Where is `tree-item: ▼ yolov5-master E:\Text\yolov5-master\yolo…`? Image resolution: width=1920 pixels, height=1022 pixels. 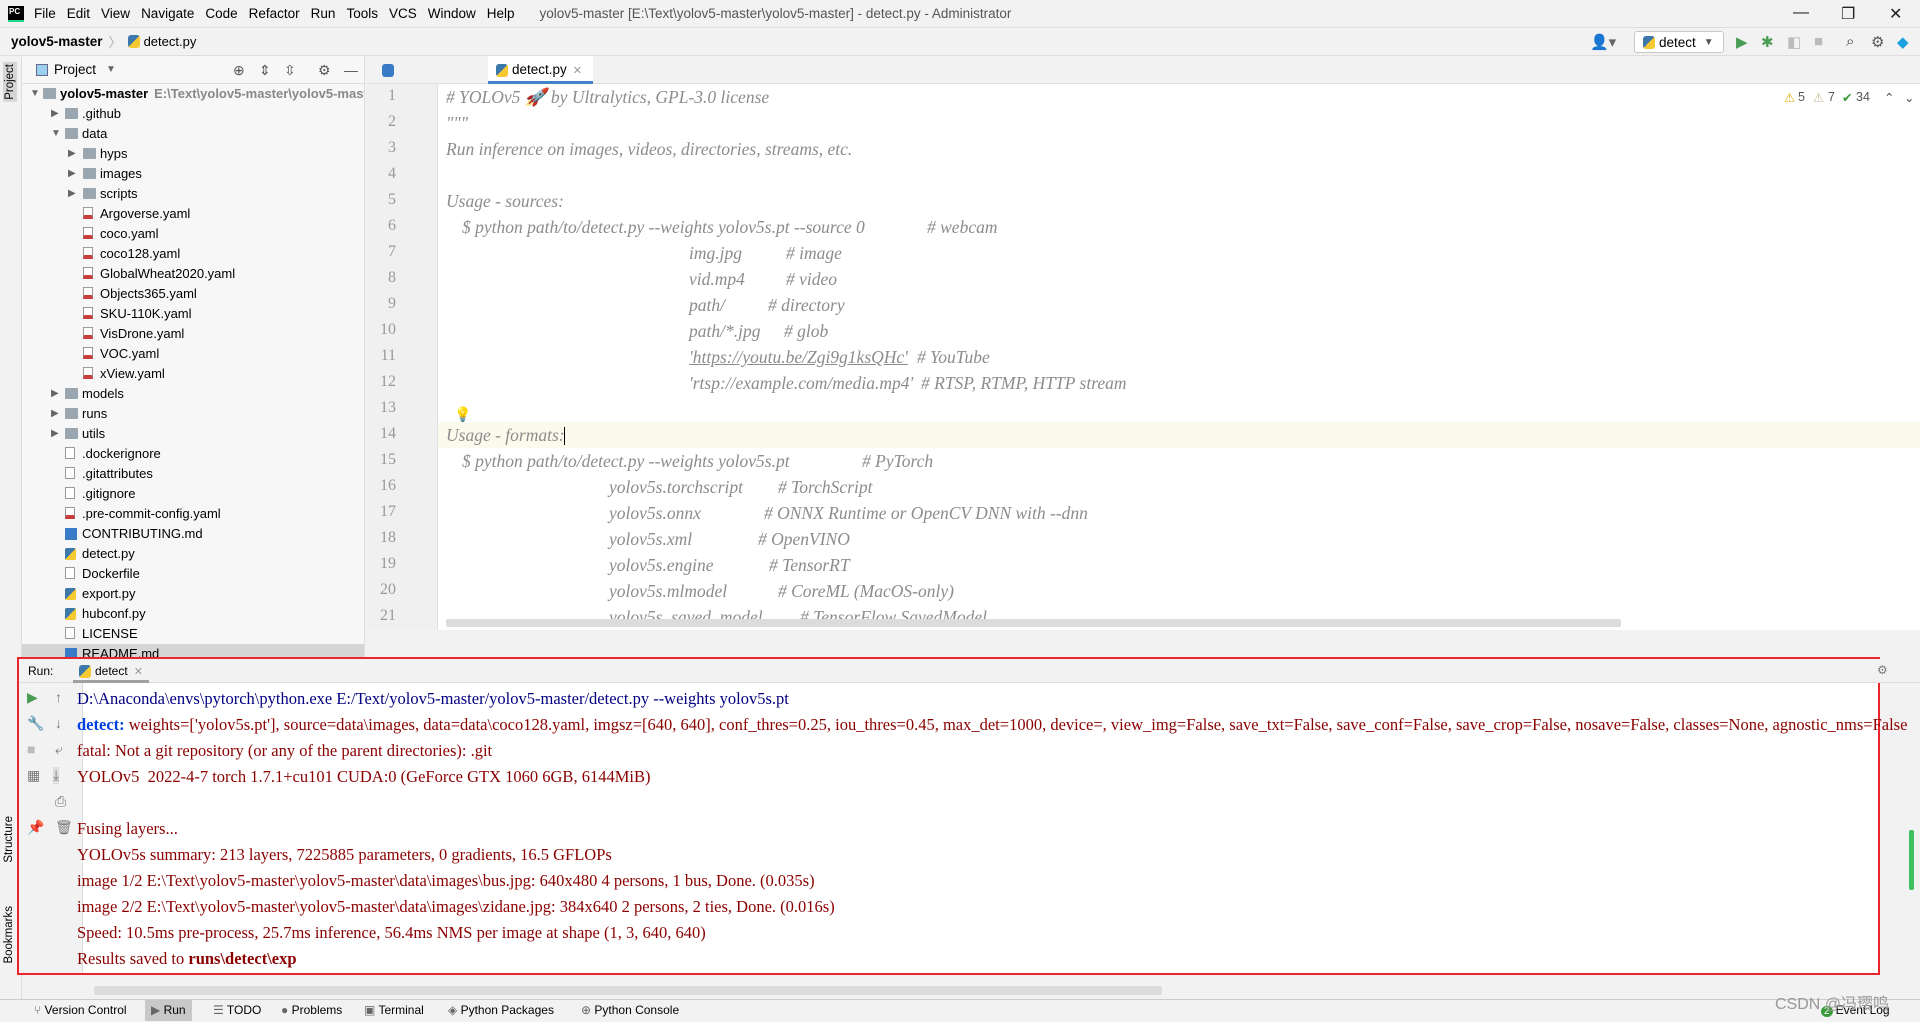 tree-item: ▼ yolov5-master E:\Text\yolov5-master\yolo… is located at coordinates (193, 94).